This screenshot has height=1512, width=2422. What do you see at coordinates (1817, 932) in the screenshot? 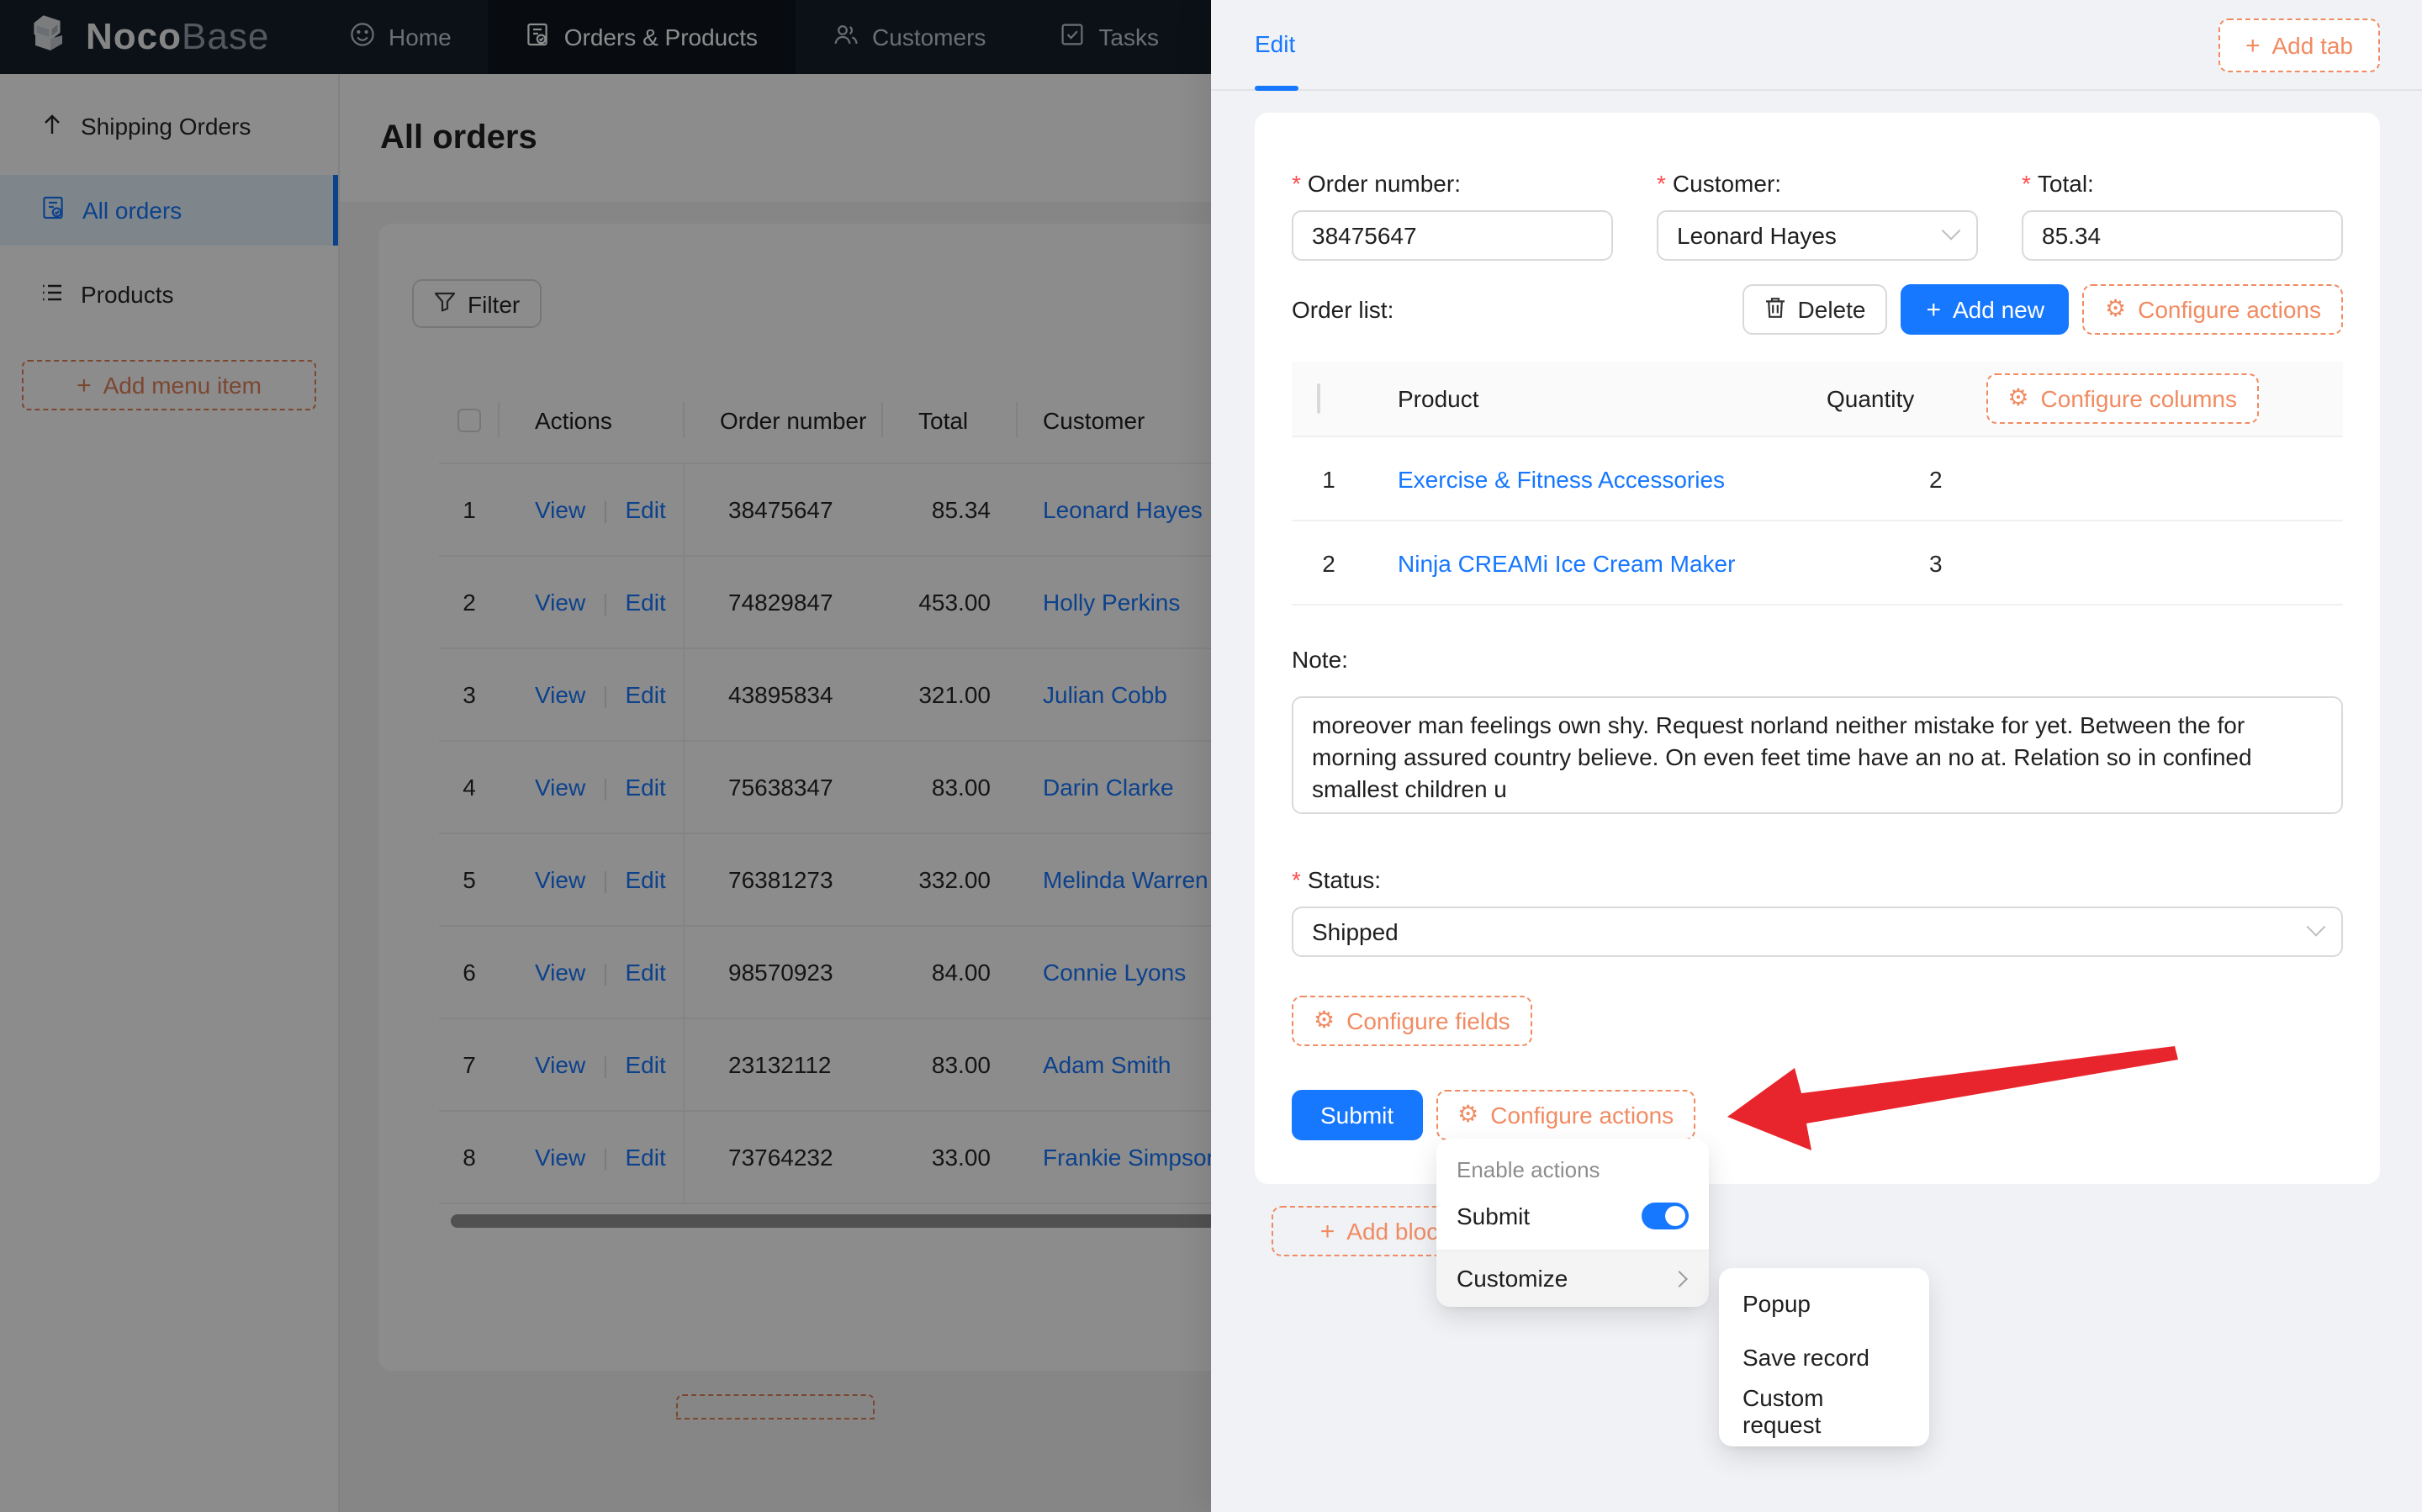
I see `status-select: Shipped` at bounding box center [1817, 932].